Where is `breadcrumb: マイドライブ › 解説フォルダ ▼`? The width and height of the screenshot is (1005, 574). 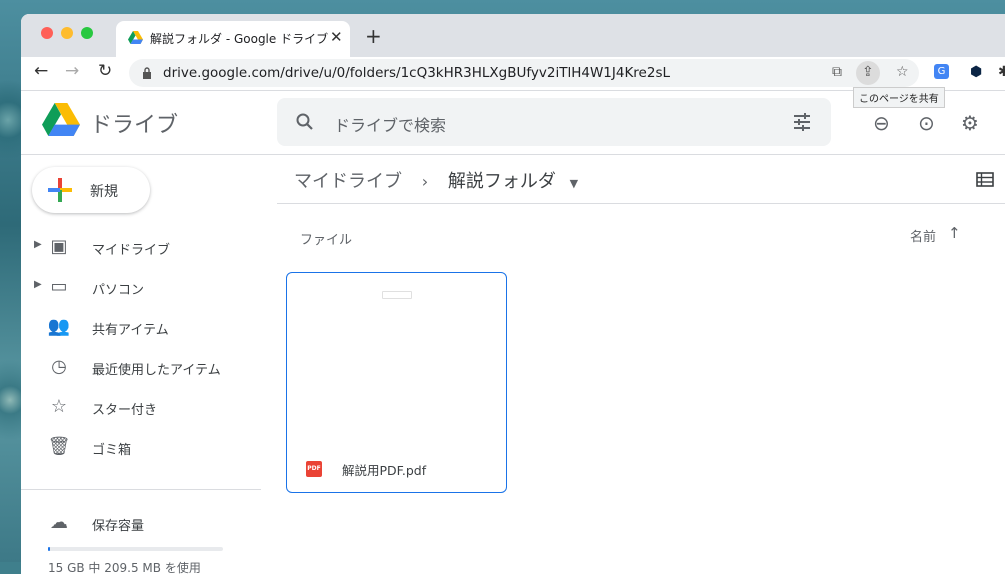
breadcrumb: マイドライブ › 解説フォルダ ▼ is located at coordinates (436, 180).